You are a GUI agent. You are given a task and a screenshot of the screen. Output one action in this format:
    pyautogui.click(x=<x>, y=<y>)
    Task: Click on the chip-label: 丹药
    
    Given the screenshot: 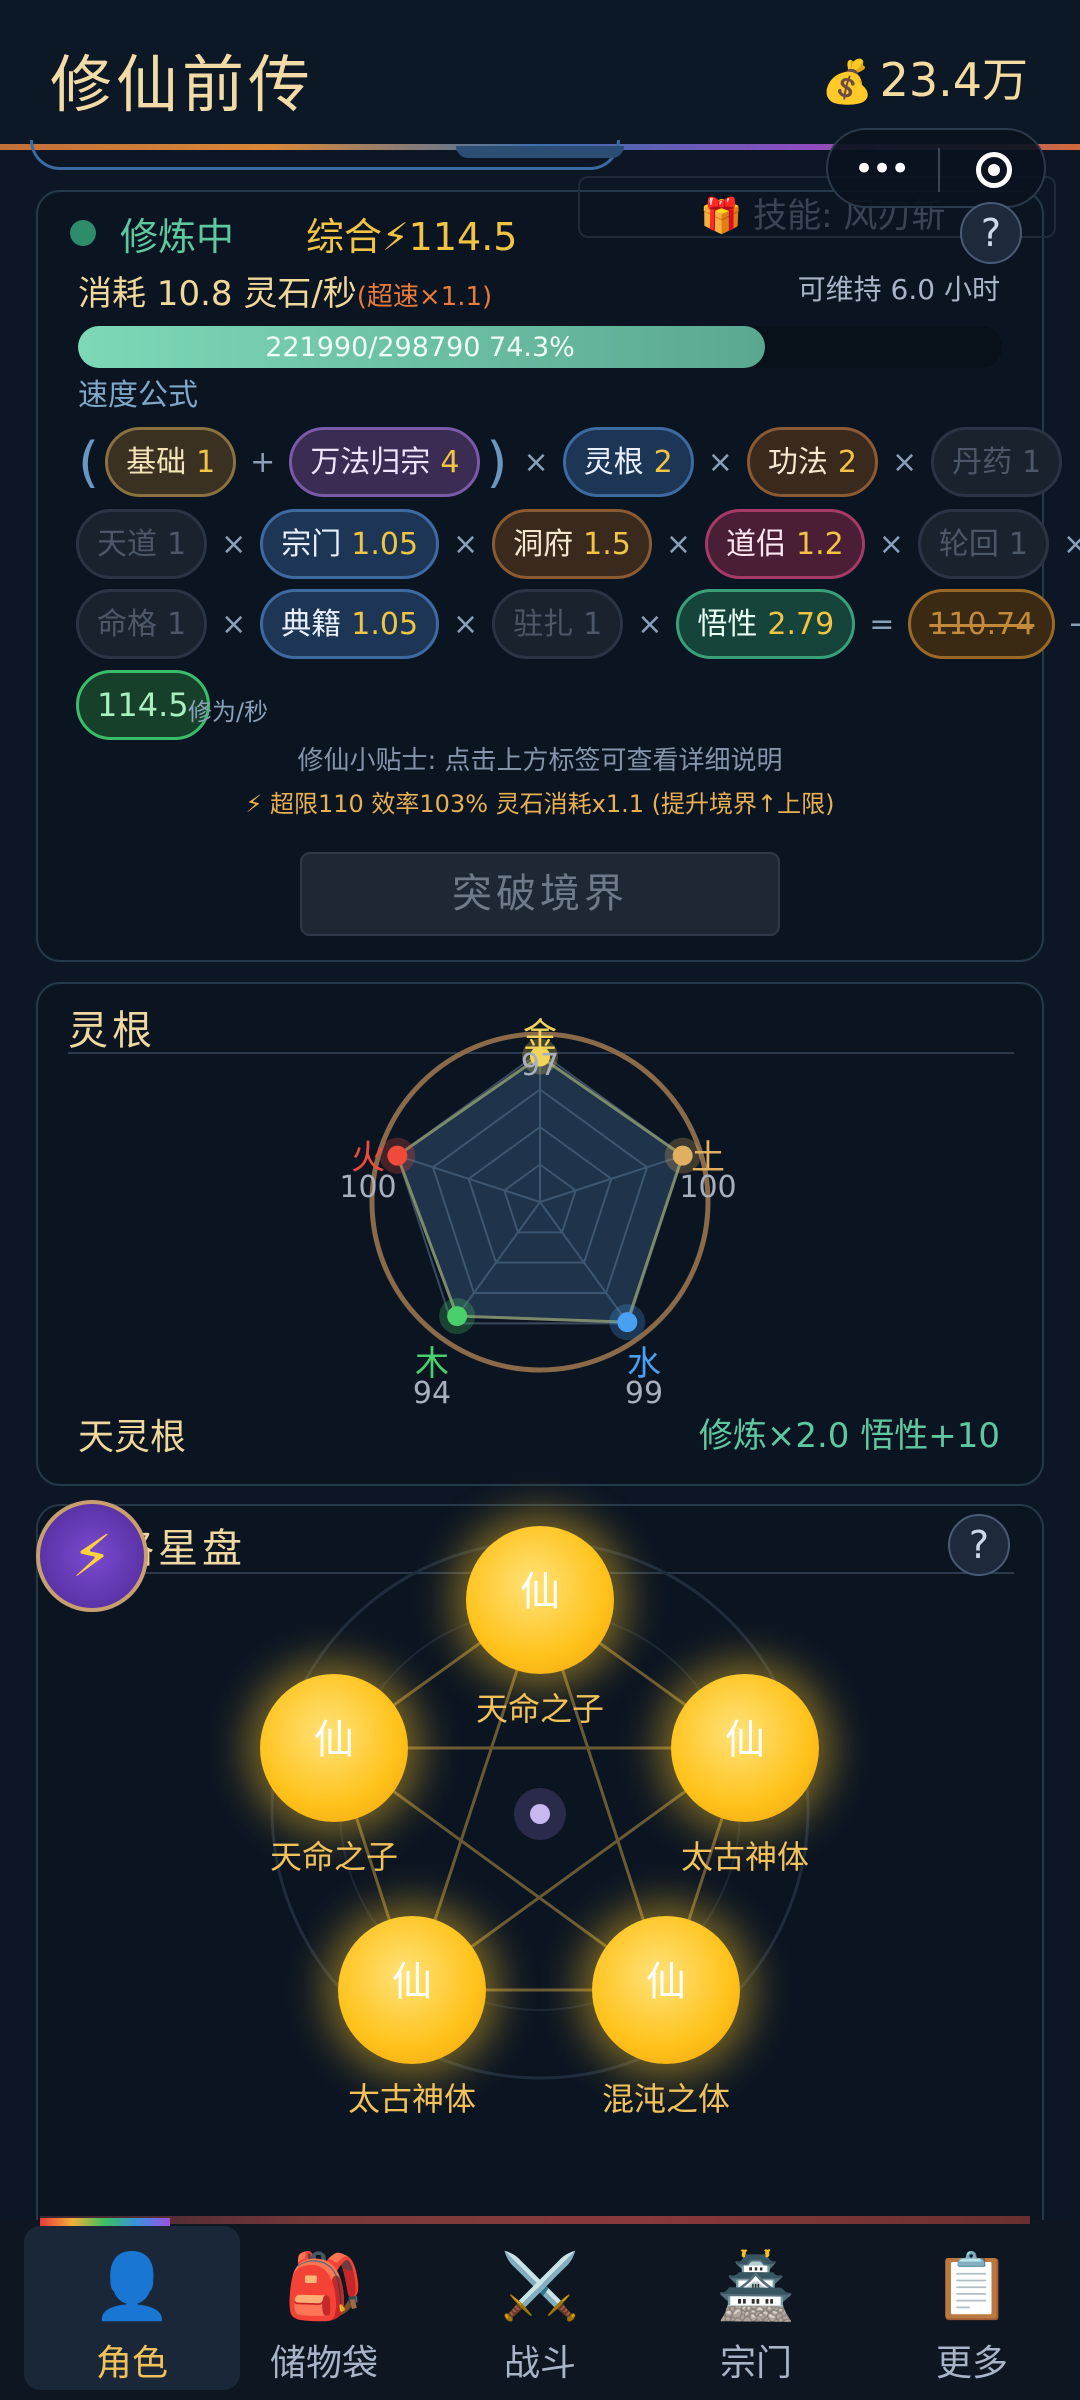 What is the action you would take?
    pyautogui.click(x=982, y=462)
    